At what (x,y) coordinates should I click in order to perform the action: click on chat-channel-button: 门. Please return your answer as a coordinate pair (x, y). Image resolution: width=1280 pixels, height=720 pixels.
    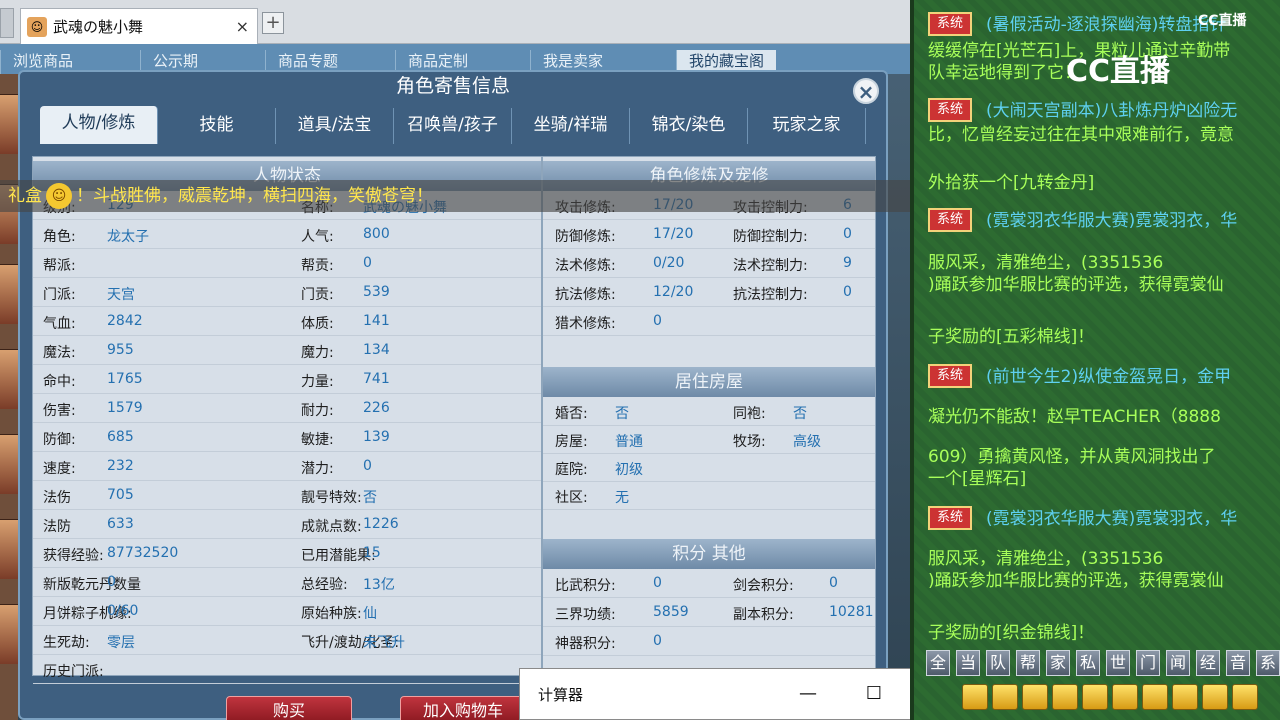
    Looking at the image, I should click on (1148, 663).